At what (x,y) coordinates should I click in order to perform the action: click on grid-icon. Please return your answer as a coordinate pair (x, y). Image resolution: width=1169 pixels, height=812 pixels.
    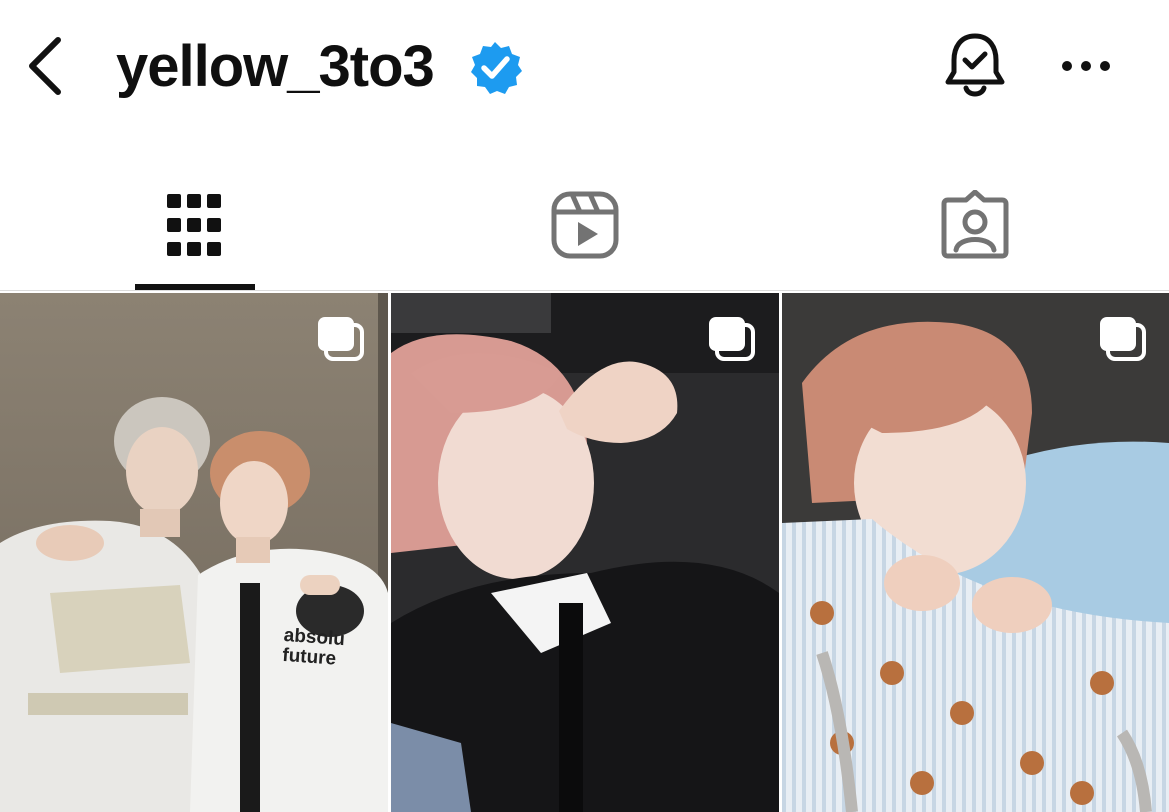
    Looking at the image, I should click on (194, 225).